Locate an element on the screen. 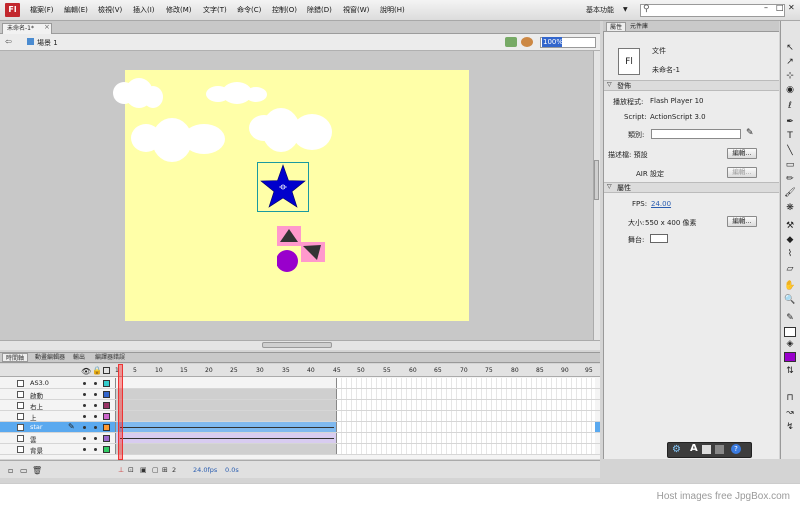 The width and height of the screenshot is (800, 512). tab-motion-editor: 動畫編輯器 is located at coordinates (50, 357).